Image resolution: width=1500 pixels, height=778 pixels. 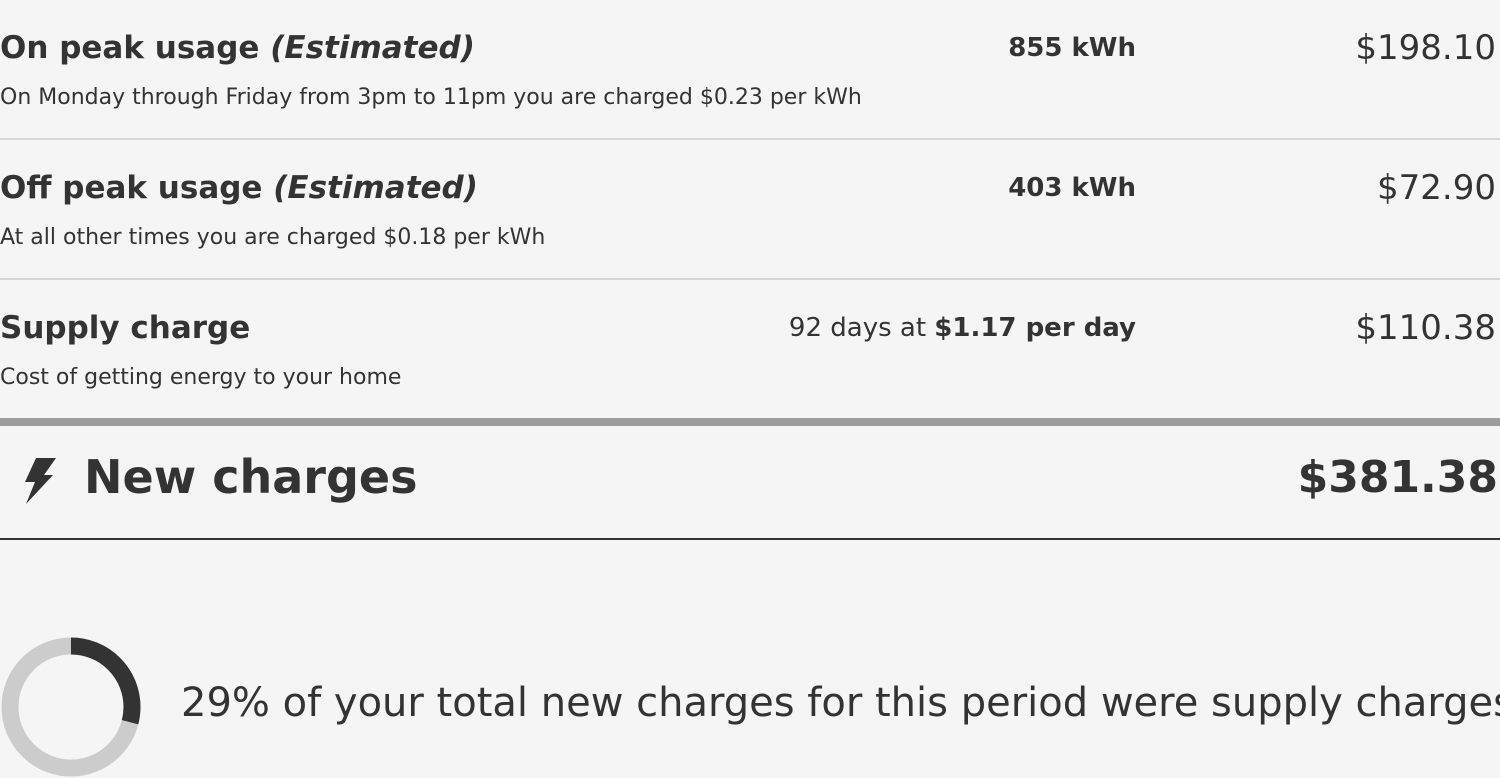 I want to click on supply-percent-donut, so click(x=71, y=707).